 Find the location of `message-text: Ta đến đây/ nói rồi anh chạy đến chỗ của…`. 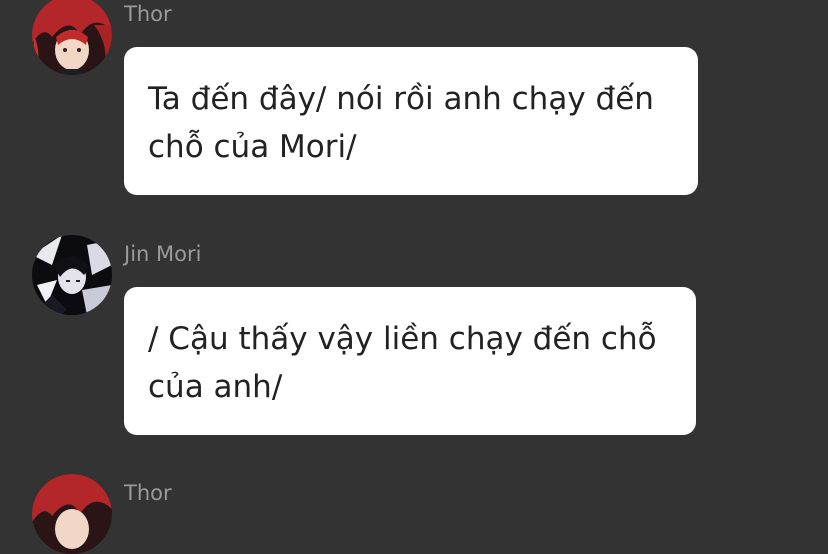

message-text: Ta đến đây/ nói rồi anh chạy đến chỗ của… is located at coordinates (401, 123).